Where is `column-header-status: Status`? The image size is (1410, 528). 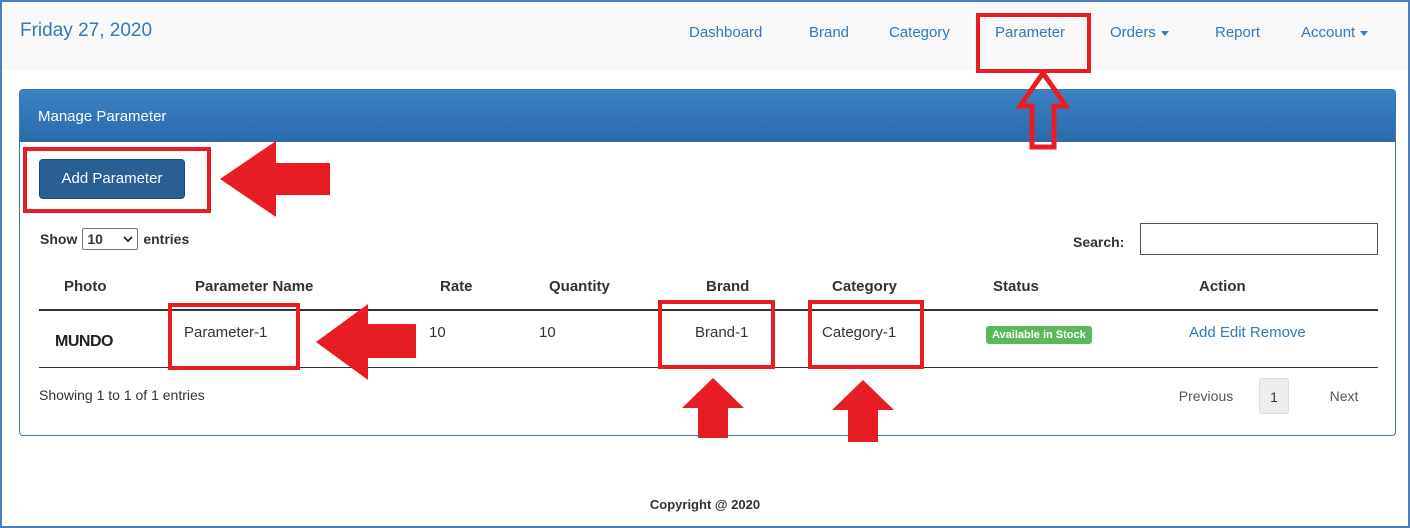
column-header-status: Status is located at coordinates (1016, 286).